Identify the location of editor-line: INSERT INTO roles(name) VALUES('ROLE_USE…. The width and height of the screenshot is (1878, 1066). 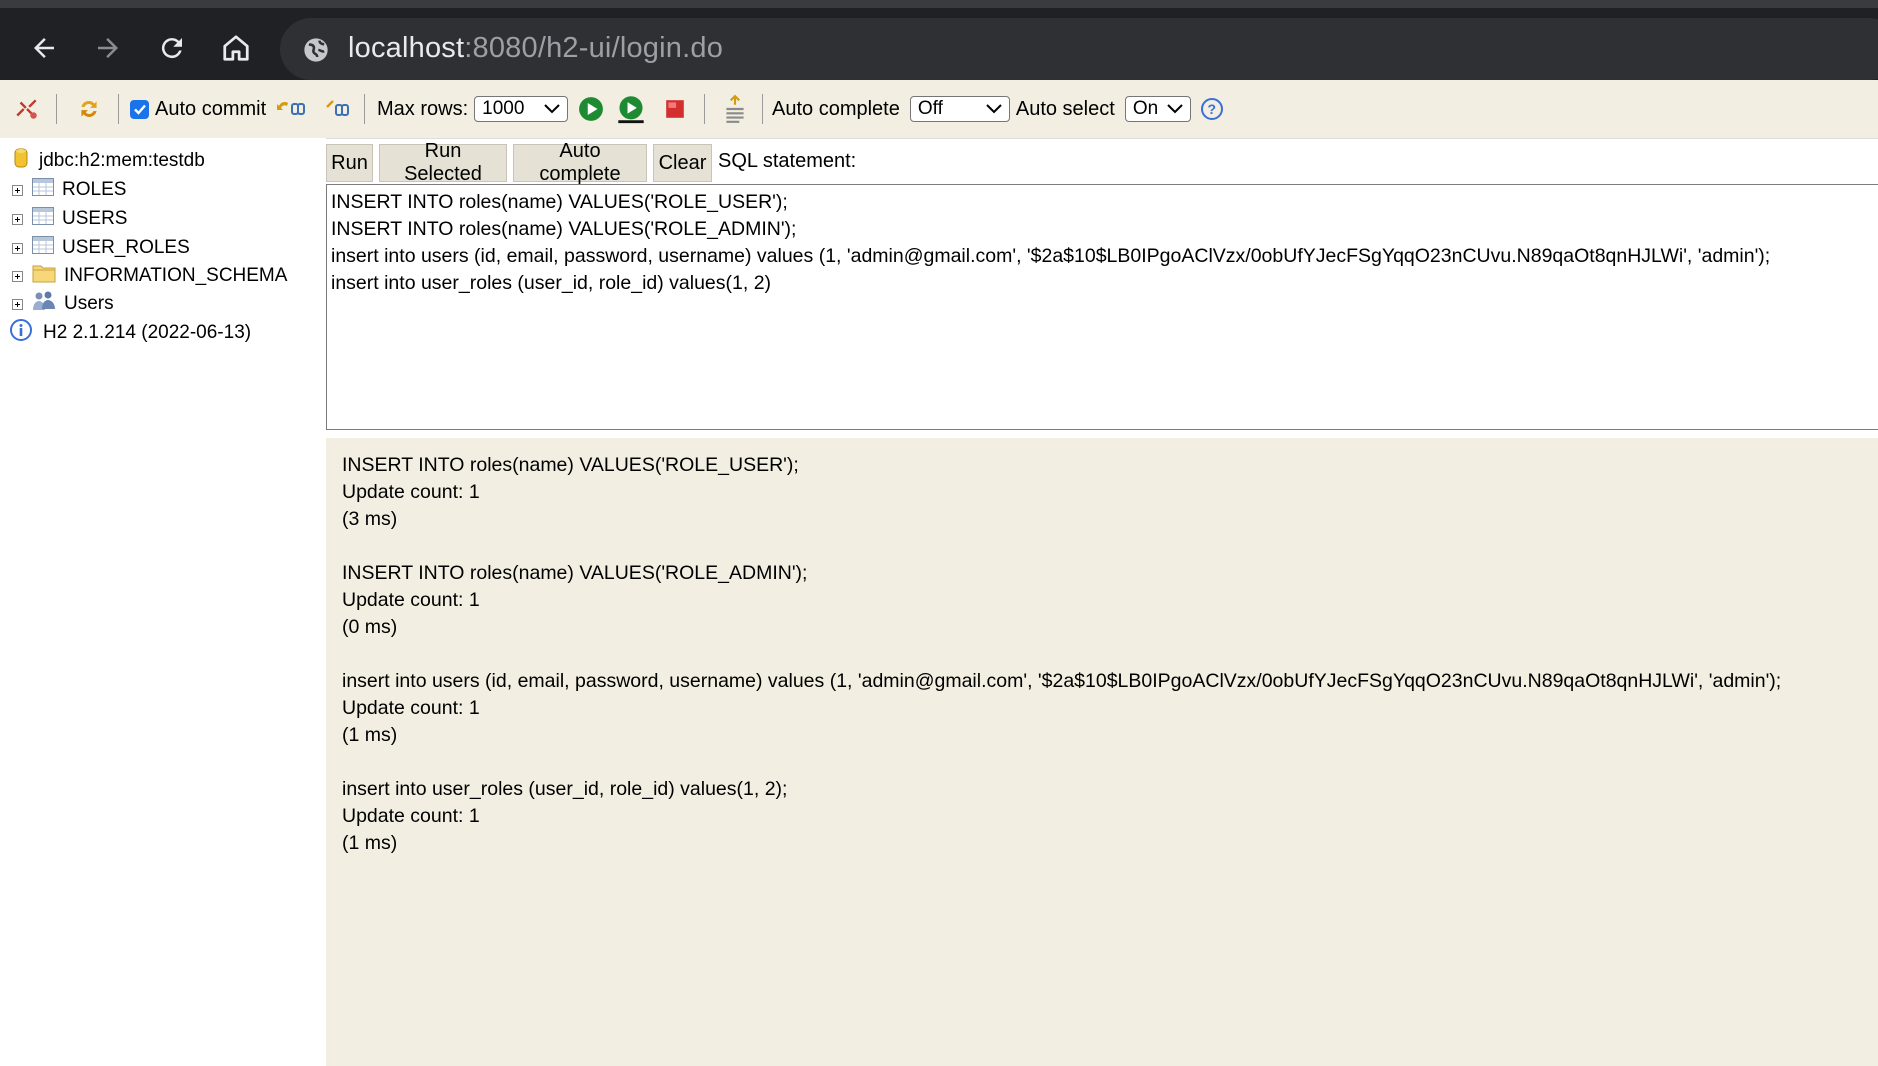
(559, 202).